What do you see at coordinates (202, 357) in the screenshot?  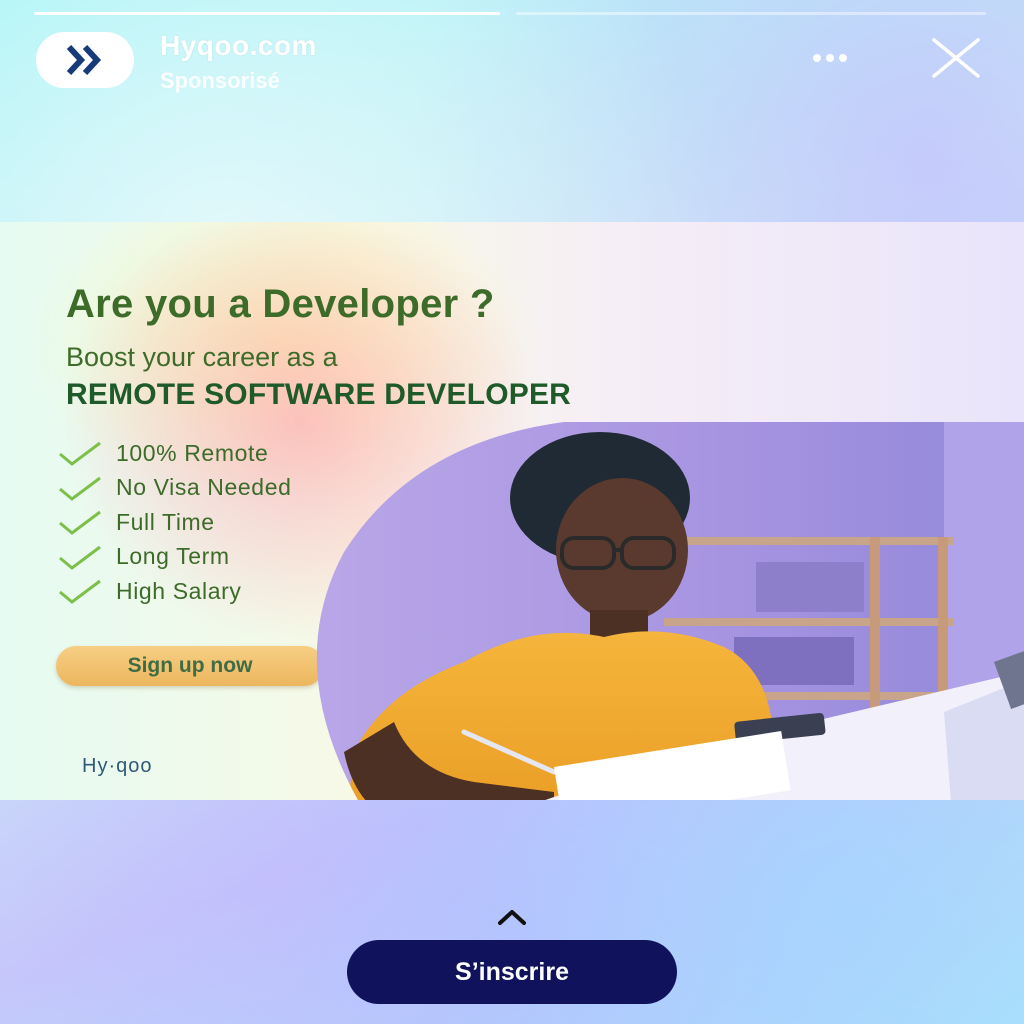 I see `ad-subline: Boost your career as a` at bounding box center [202, 357].